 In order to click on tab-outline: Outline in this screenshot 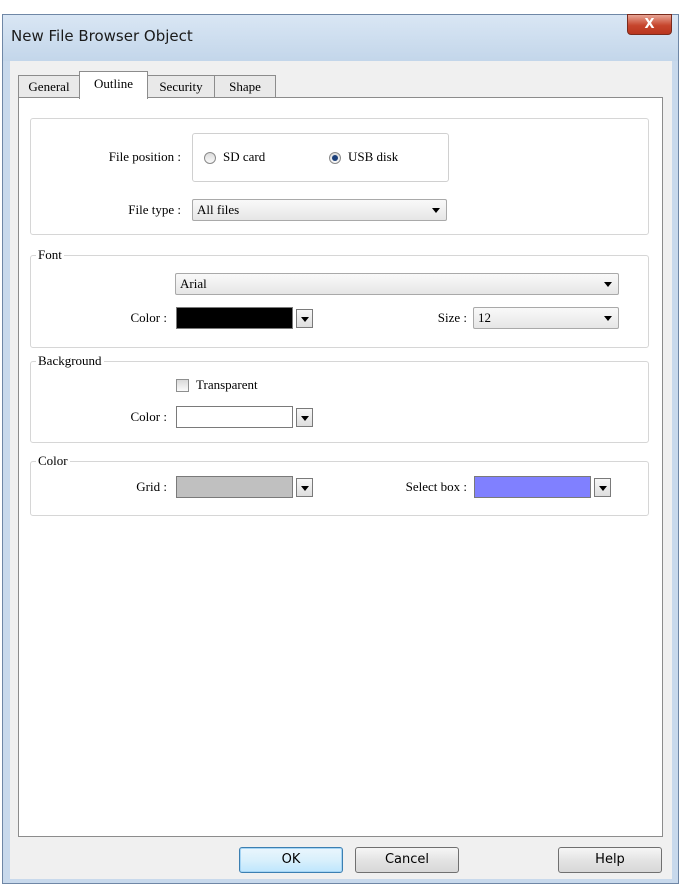, I will do `click(113, 85)`.